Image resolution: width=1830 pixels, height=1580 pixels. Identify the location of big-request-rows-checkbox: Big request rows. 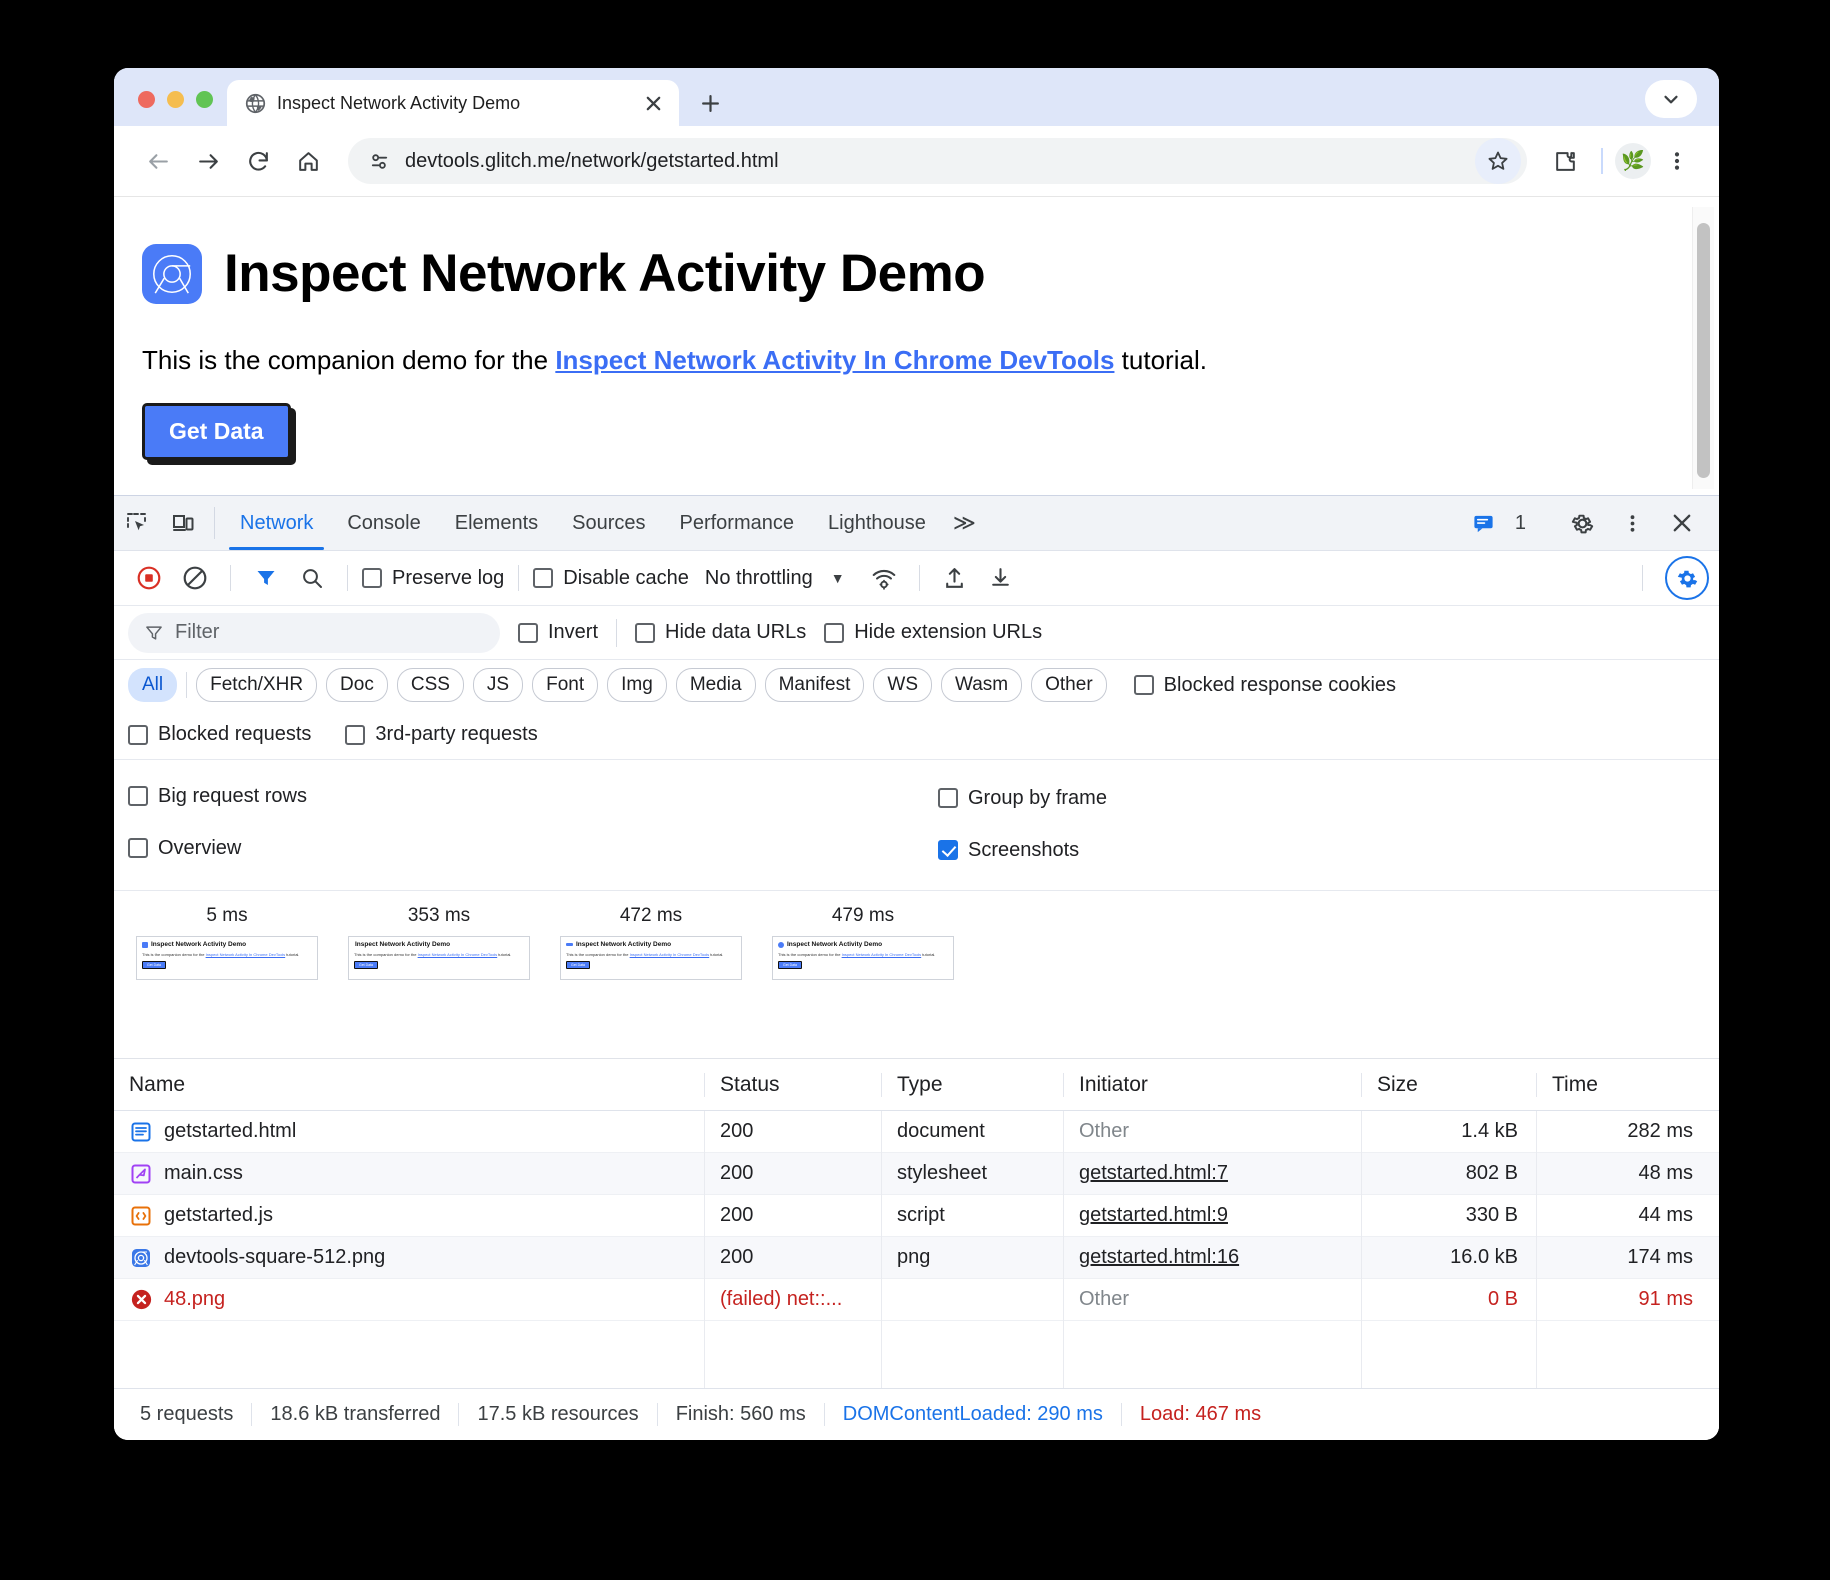
(217, 796).